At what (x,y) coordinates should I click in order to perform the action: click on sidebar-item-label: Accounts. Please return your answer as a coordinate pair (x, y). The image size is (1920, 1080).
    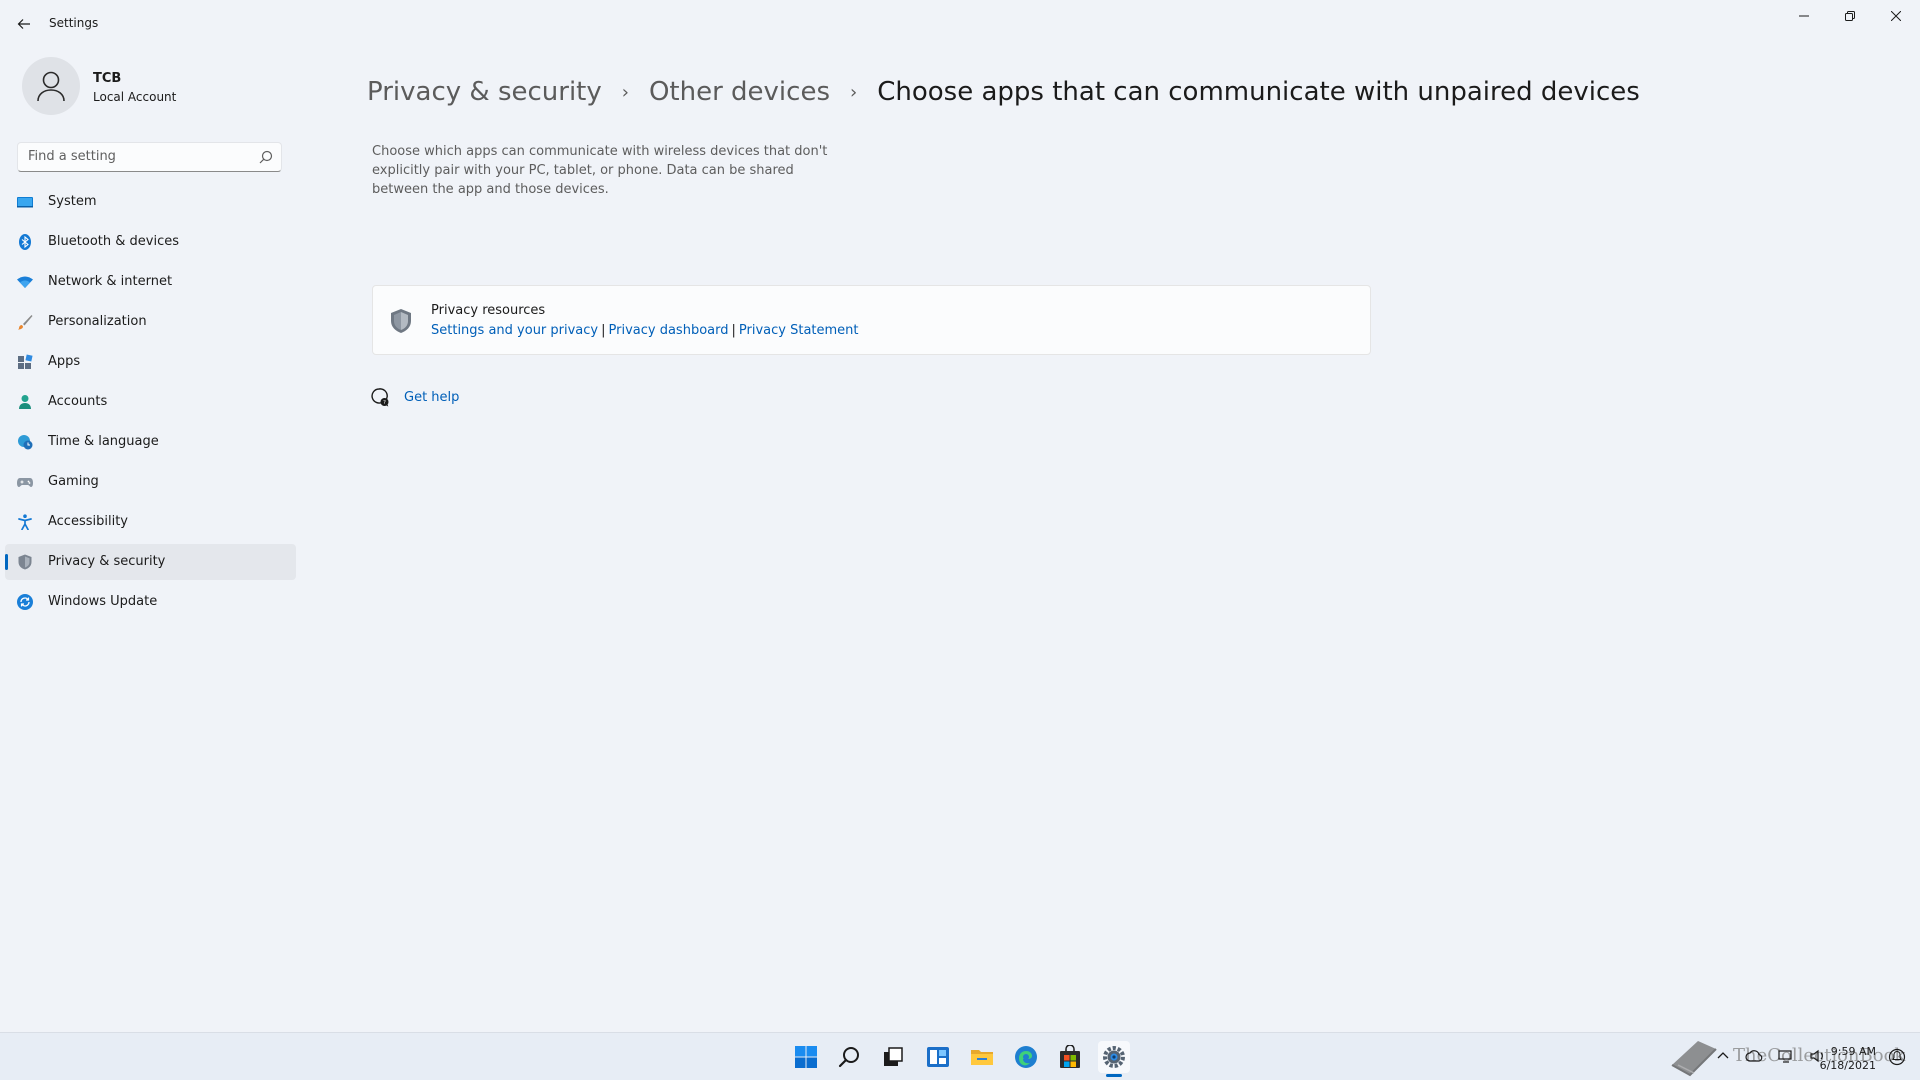
    Looking at the image, I should click on (78, 401).